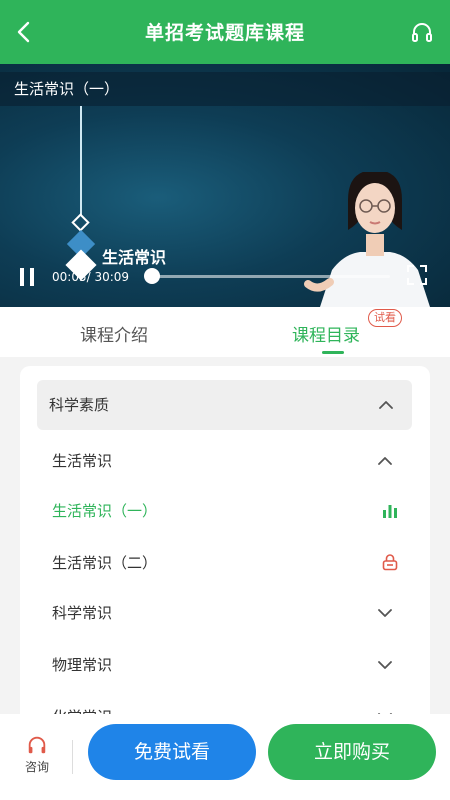 Image resolution: width=450 pixels, height=800 pixels. I want to click on divider, so click(72, 757).